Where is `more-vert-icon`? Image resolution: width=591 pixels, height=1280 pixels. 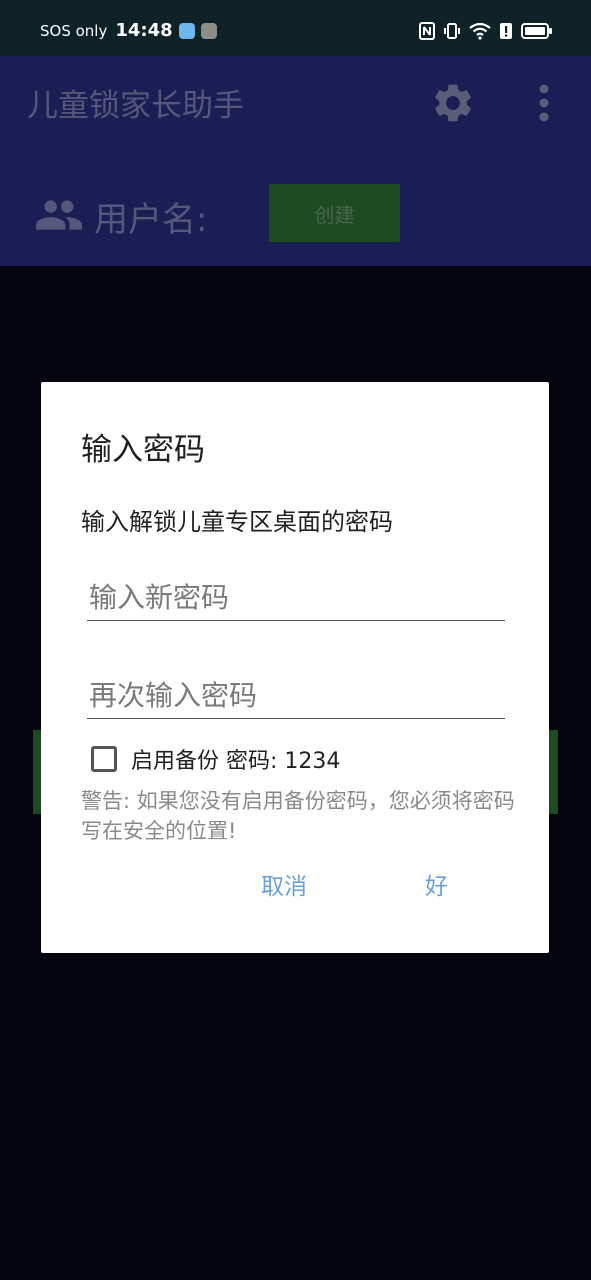
more-vert-icon is located at coordinates (544, 105).